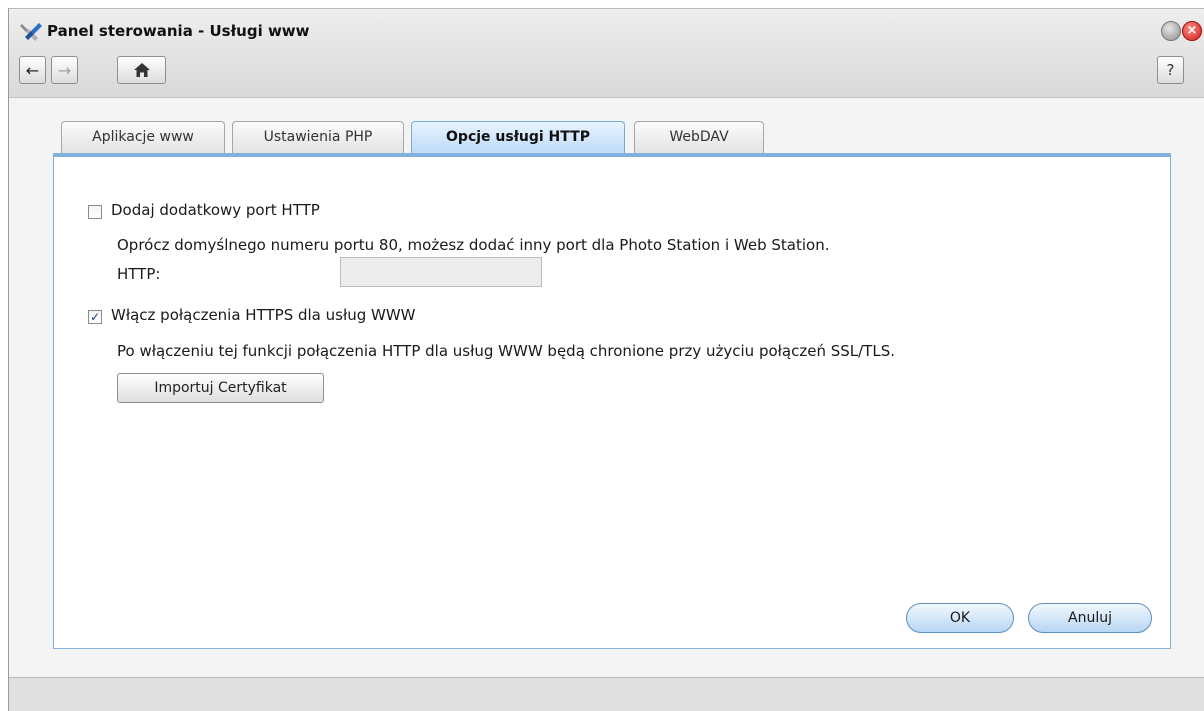  What do you see at coordinates (612, 155) in the screenshot?
I see `panel-divider` at bounding box center [612, 155].